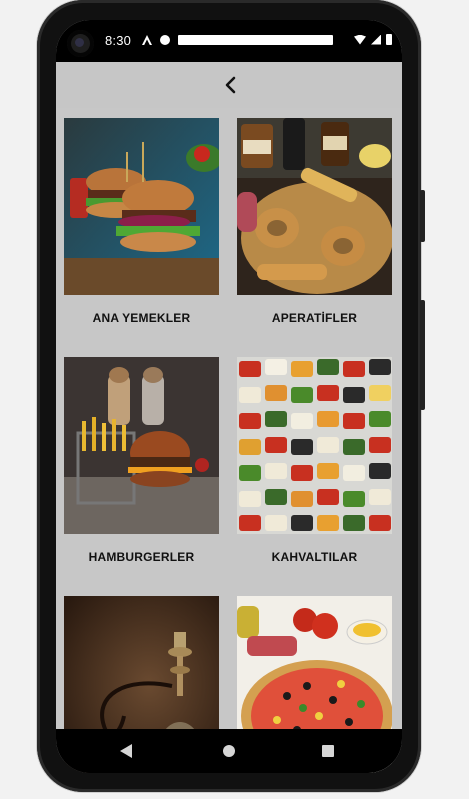  Describe the element at coordinates (165, 40) in the screenshot. I see `f-icon` at that location.